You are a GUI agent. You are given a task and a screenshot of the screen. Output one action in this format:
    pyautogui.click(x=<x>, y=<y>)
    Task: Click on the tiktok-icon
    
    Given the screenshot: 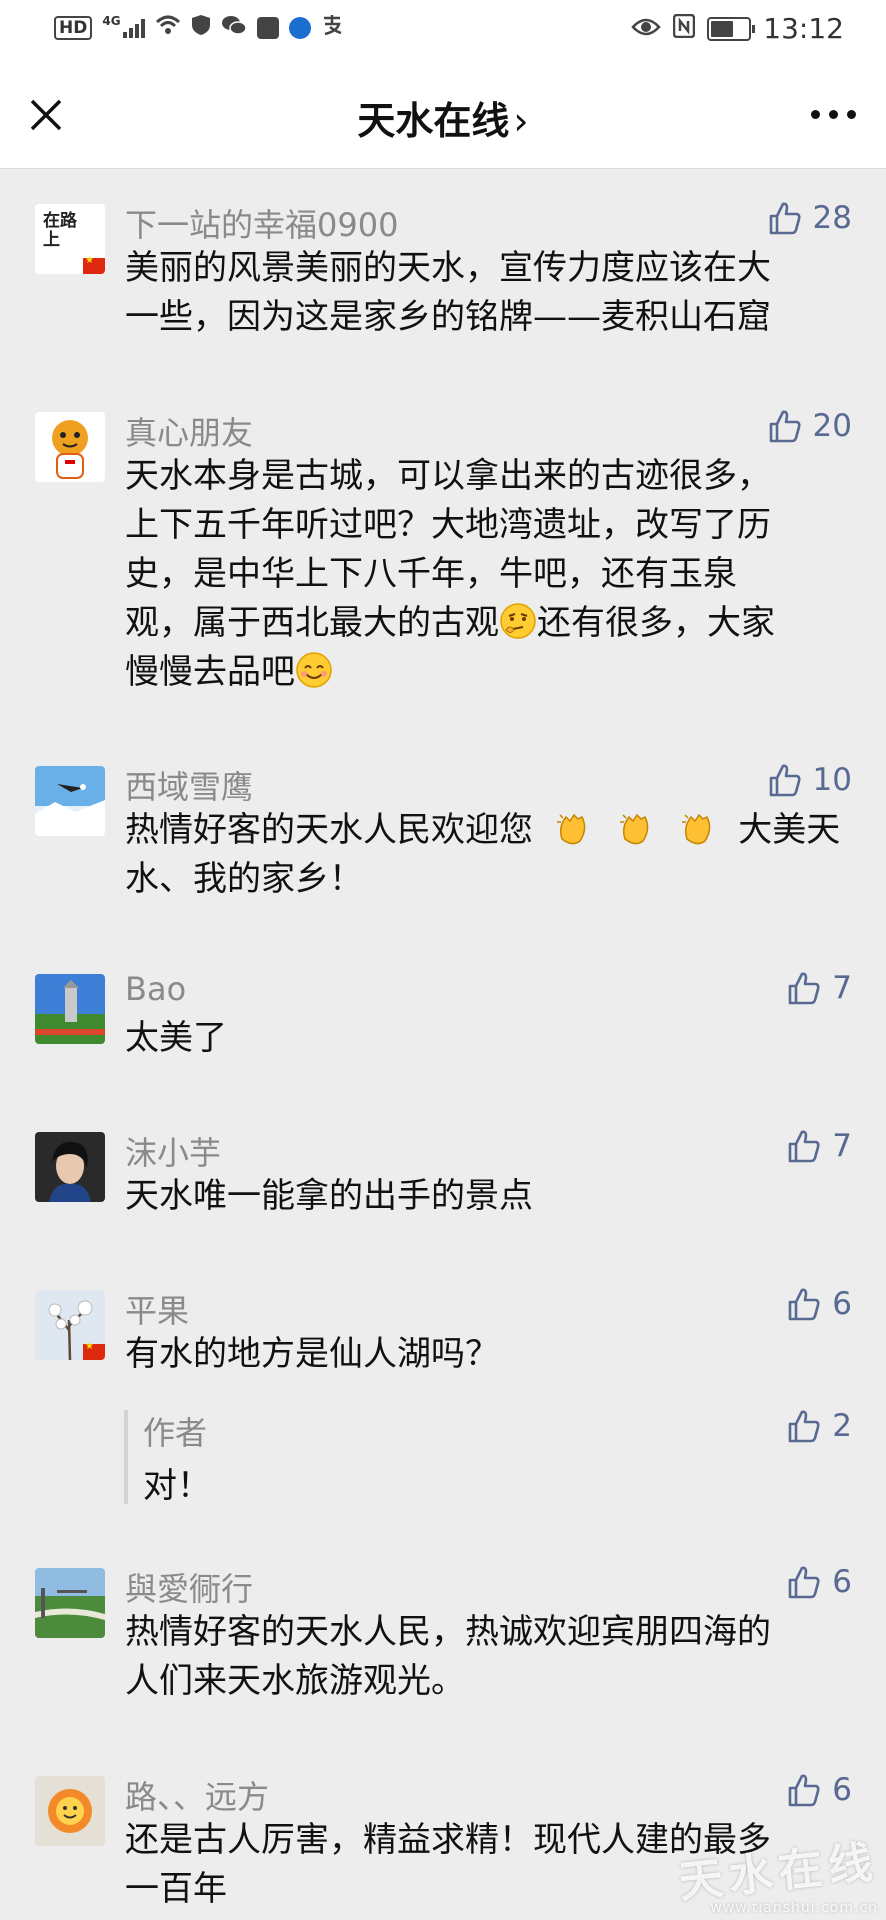 What is the action you would take?
    pyautogui.click(x=267, y=28)
    